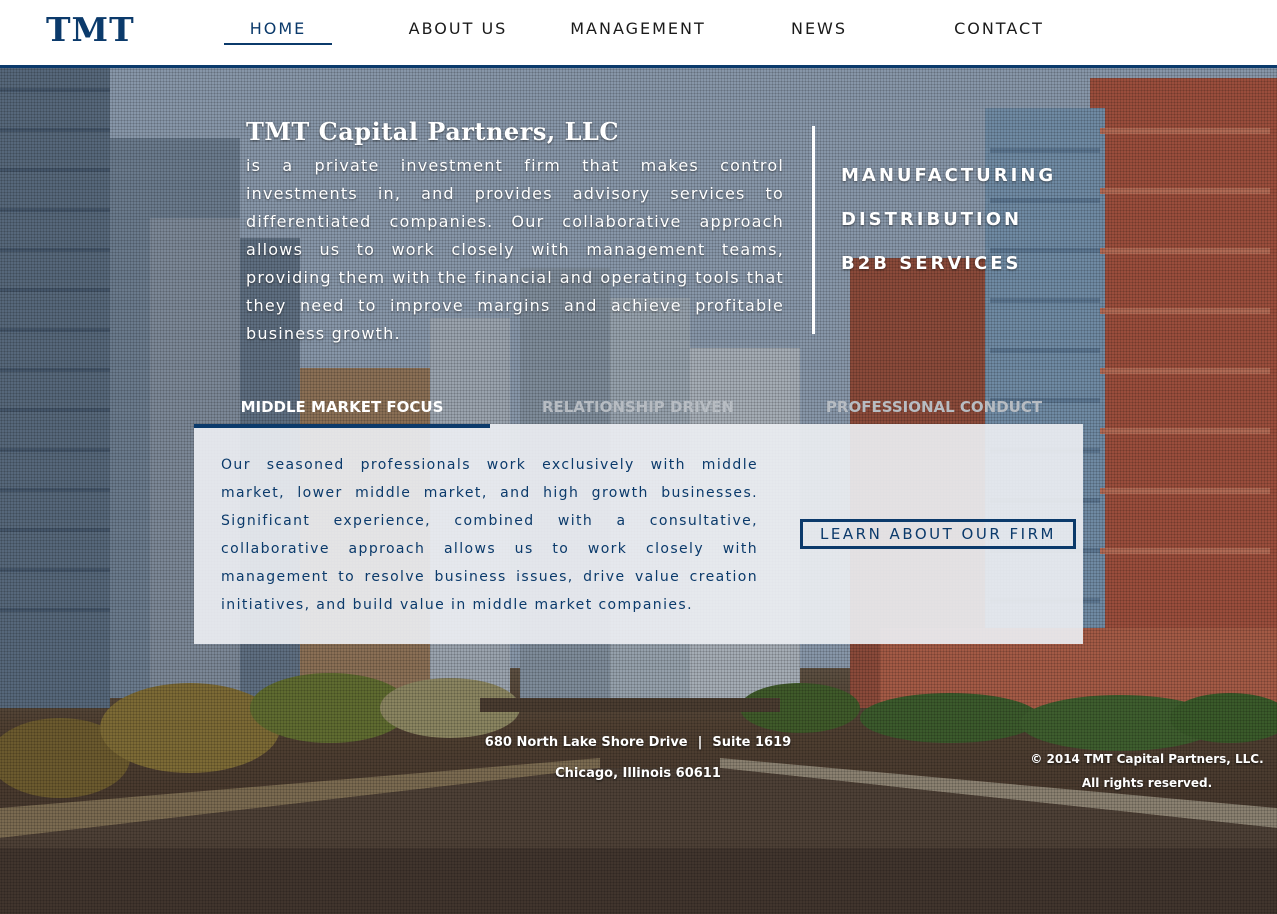 The width and height of the screenshot is (1277, 914). I want to click on copyright-line-2: All rights reserved., so click(1147, 783).